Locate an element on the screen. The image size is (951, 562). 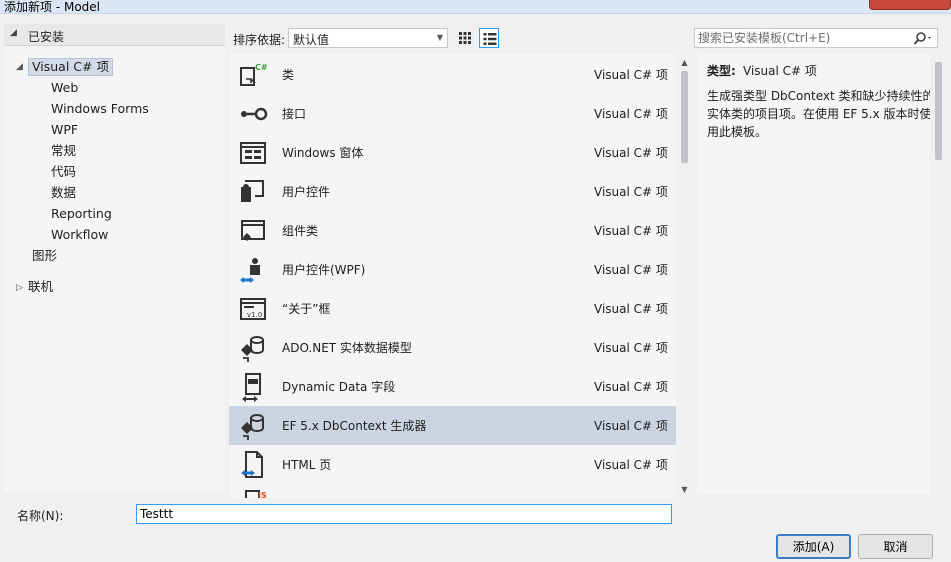
installed-section-header: ◢ 已安装 is located at coordinates (114, 35).